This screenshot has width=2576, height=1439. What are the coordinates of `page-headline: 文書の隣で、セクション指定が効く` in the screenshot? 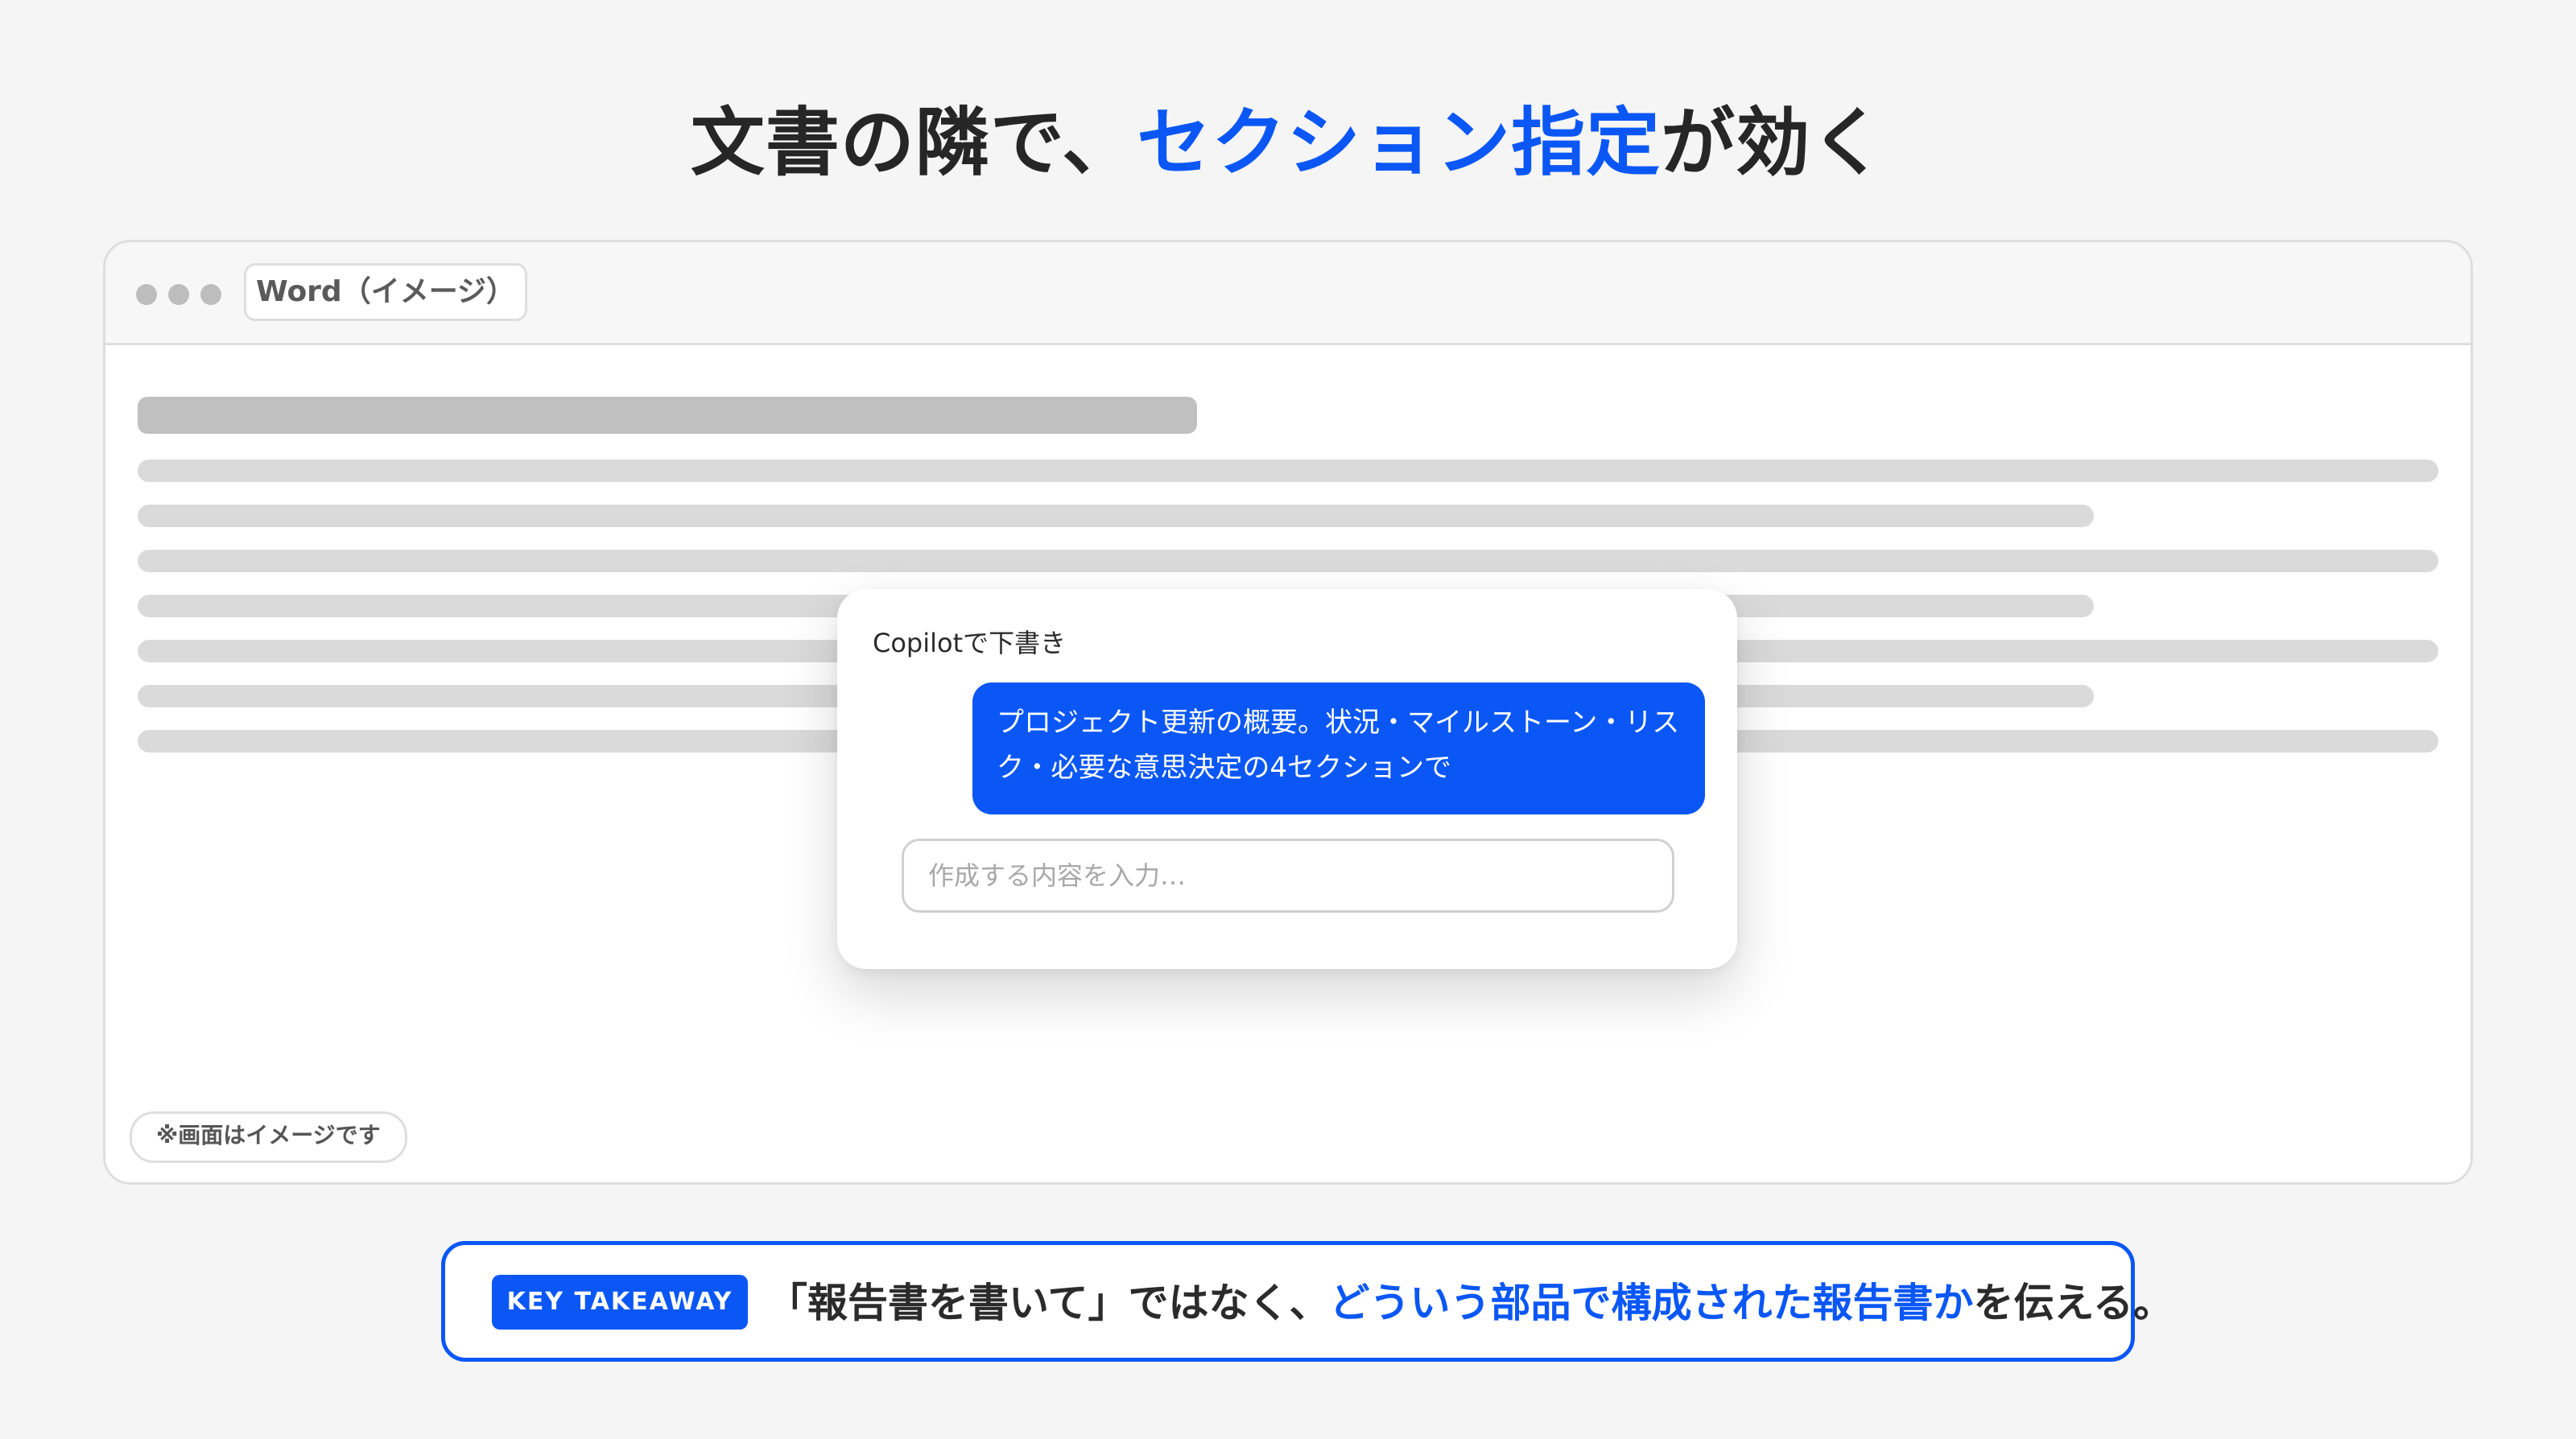 It's located at (1288, 143).